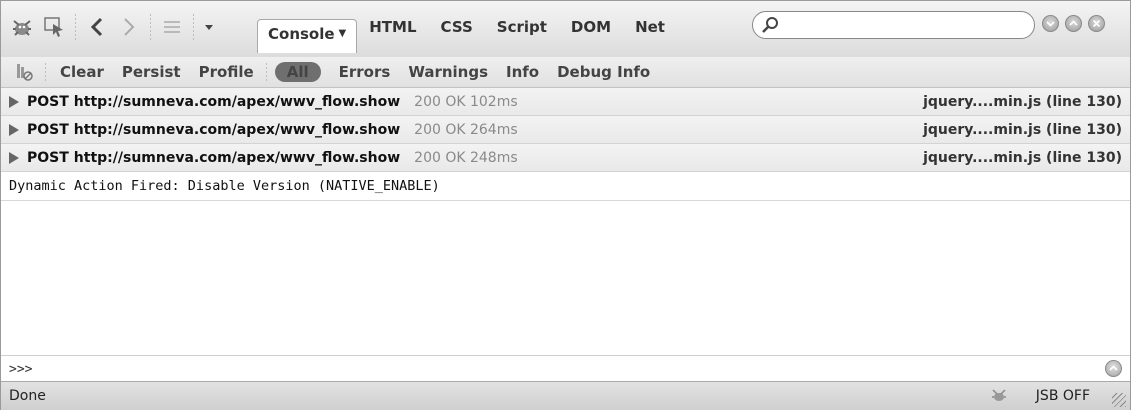 The width and height of the screenshot is (1131, 410). I want to click on back-icon, so click(97, 27).